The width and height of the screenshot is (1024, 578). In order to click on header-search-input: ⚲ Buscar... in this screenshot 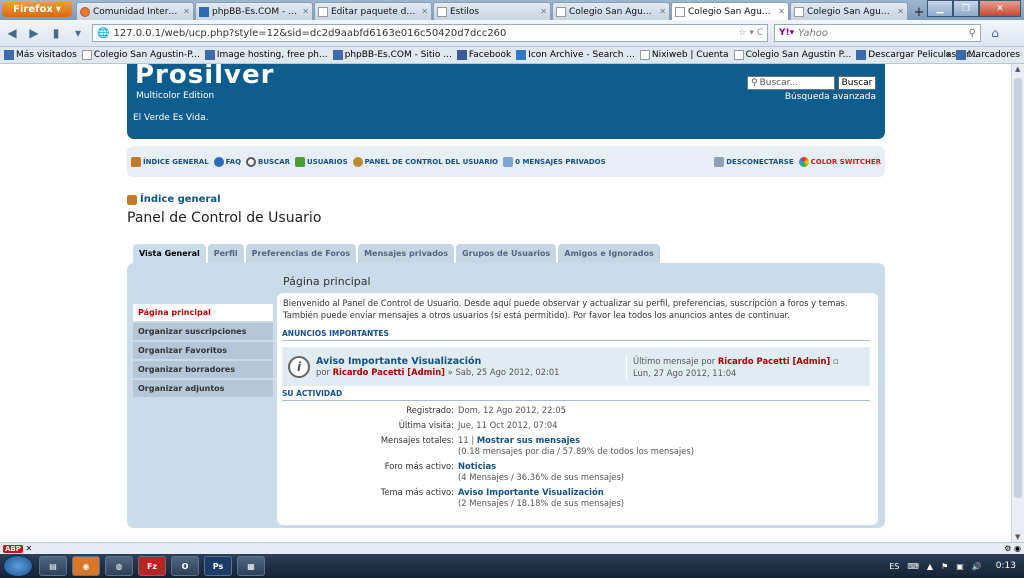, I will do `click(791, 83)`.